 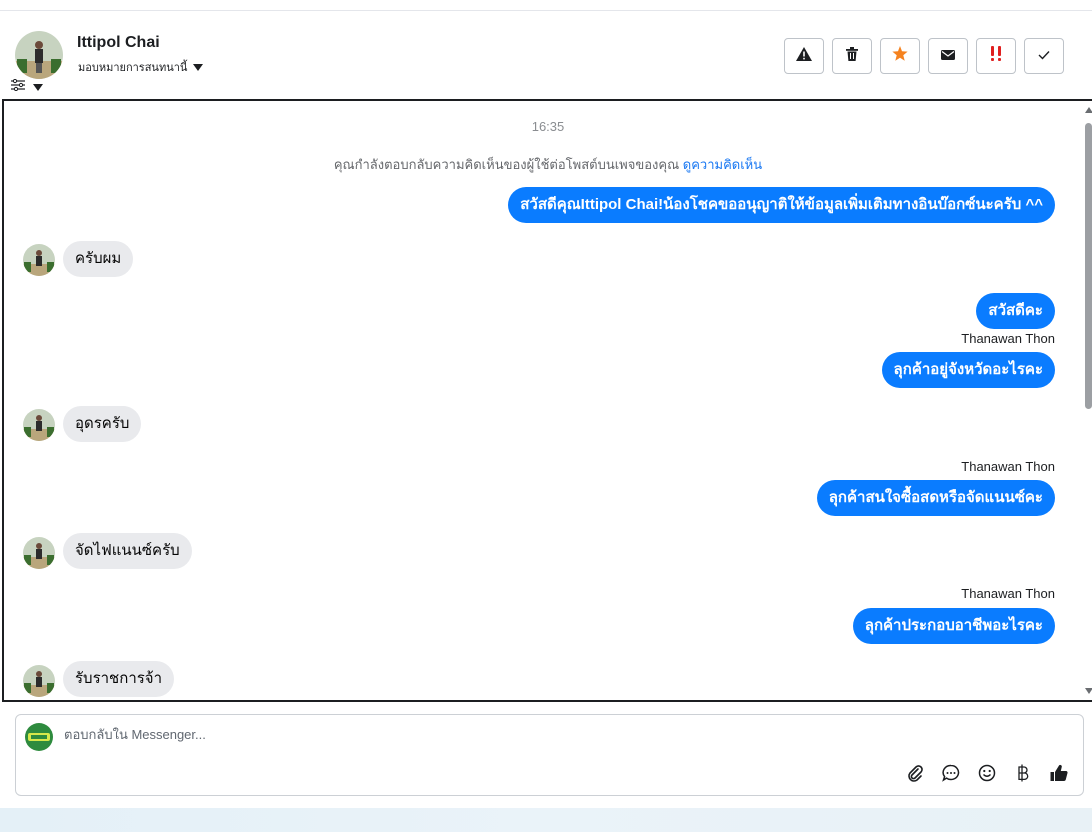 I want to click on trash-icon, so click(x=852, y=56).